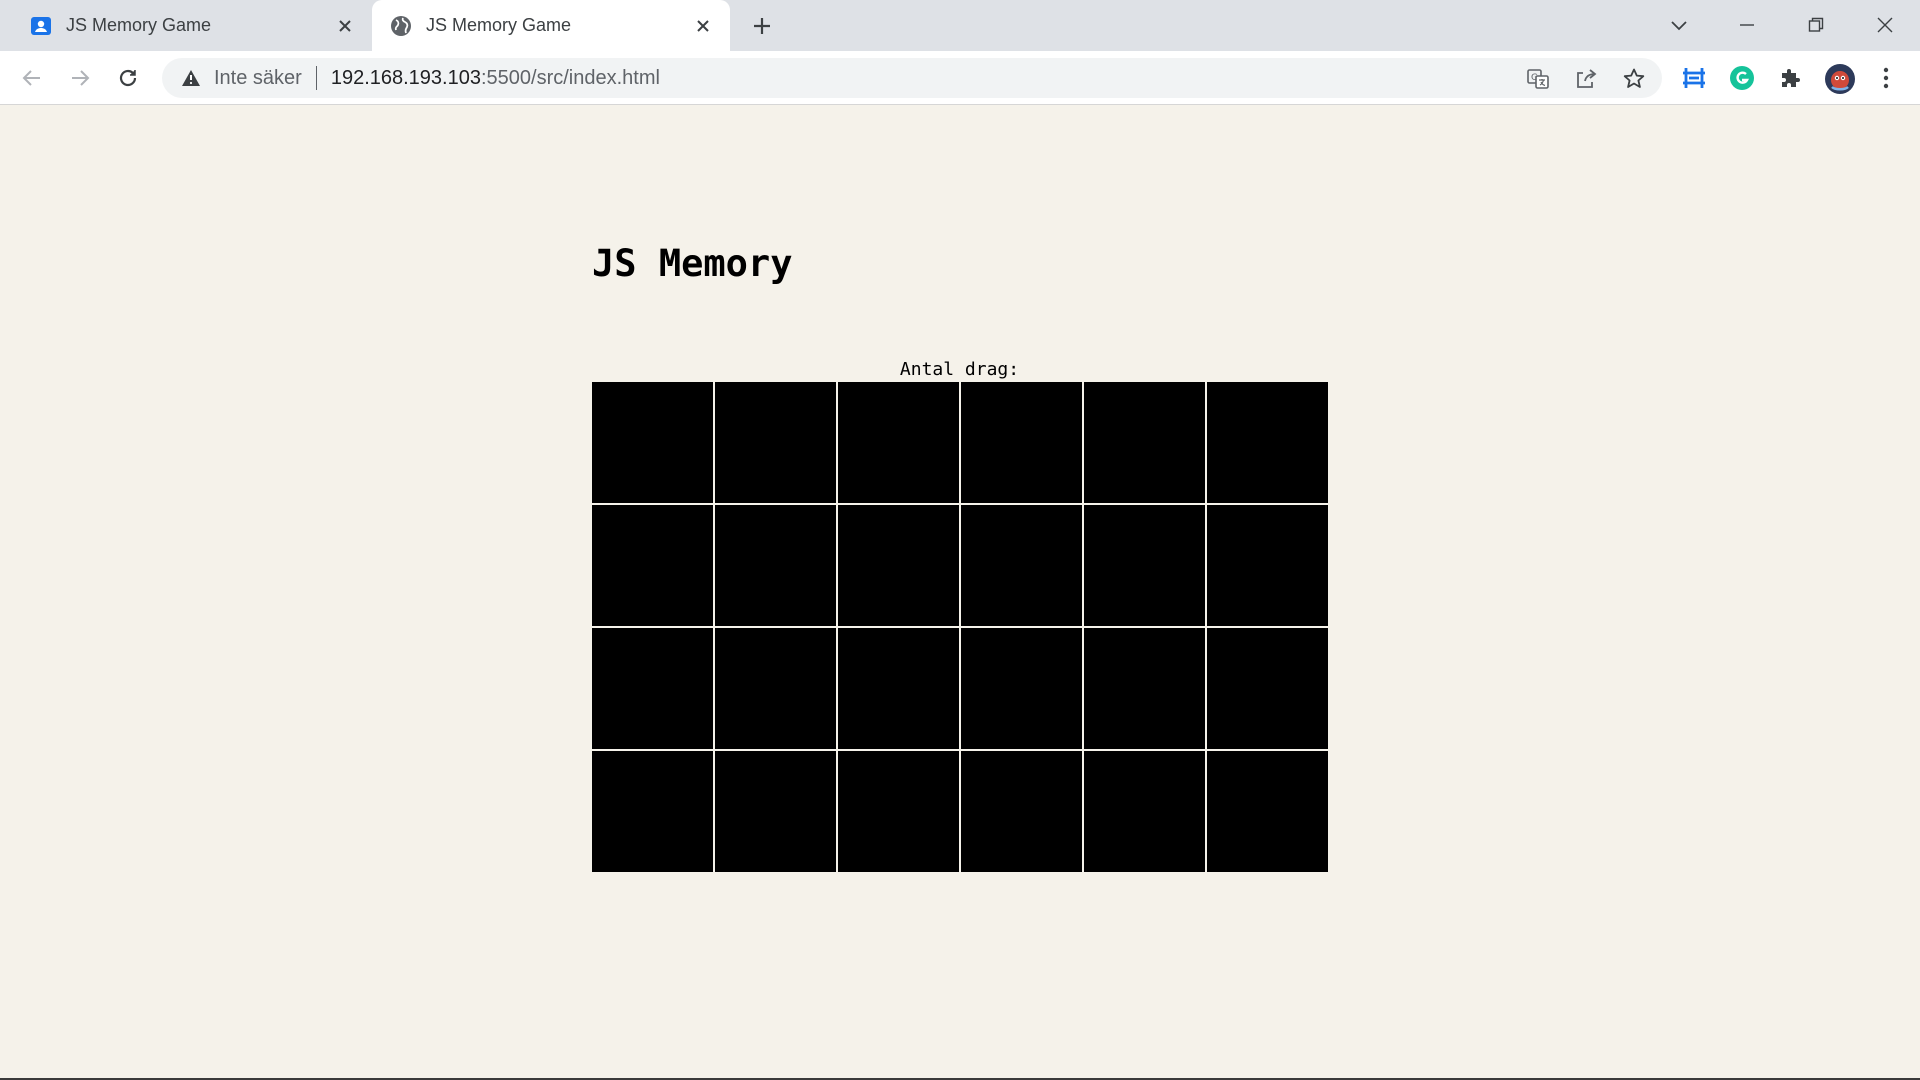  I want to click on profile-avatar, so click(1840, 79).